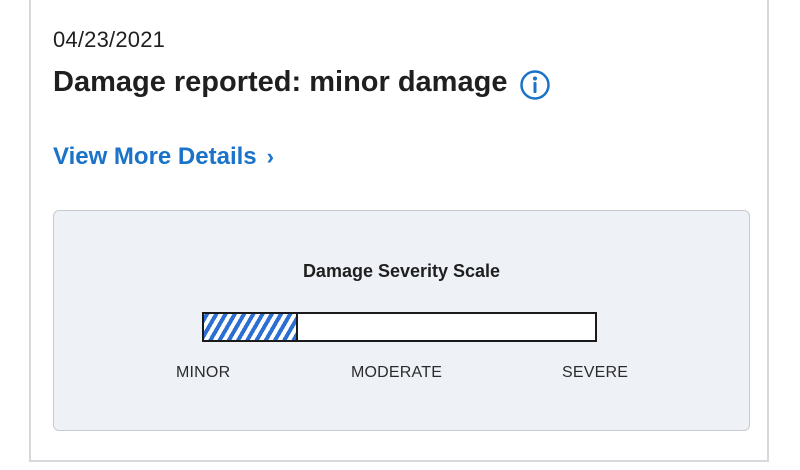 This screenshot has width=800, height=470. Describe the element at coordinates (251, 327) in the screenshot. I see `severity-level-fill` at that location.